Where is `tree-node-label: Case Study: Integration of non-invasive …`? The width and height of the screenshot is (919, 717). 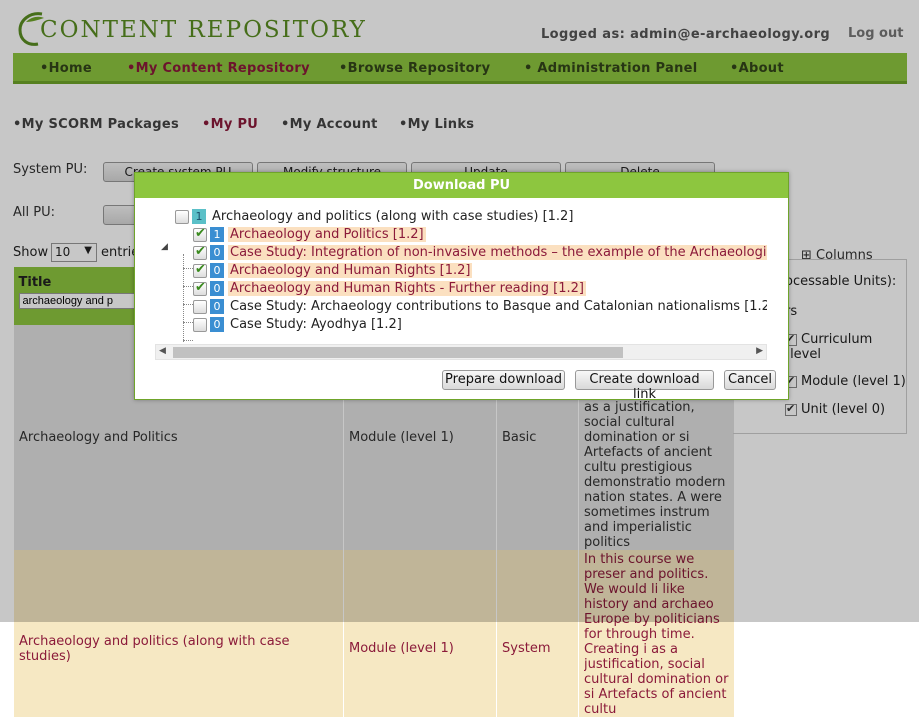
tree-node-label: Case Study: Integration of non-invasive … is located at coordinates (497, 252).